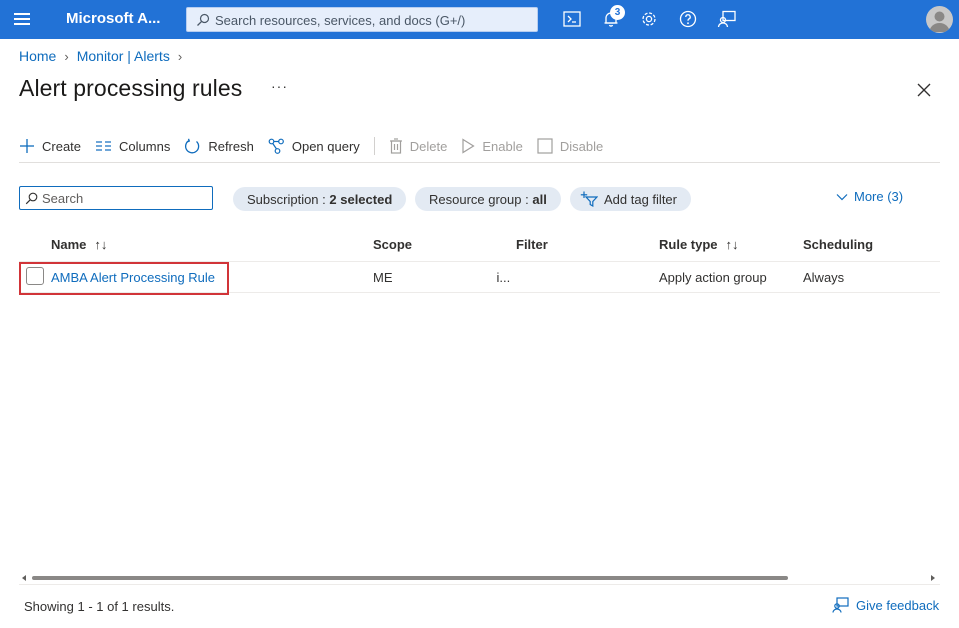  Describe the element at coordinates (713, 277) in the screenshot. I see `rule-type: Apply action group` at that location.